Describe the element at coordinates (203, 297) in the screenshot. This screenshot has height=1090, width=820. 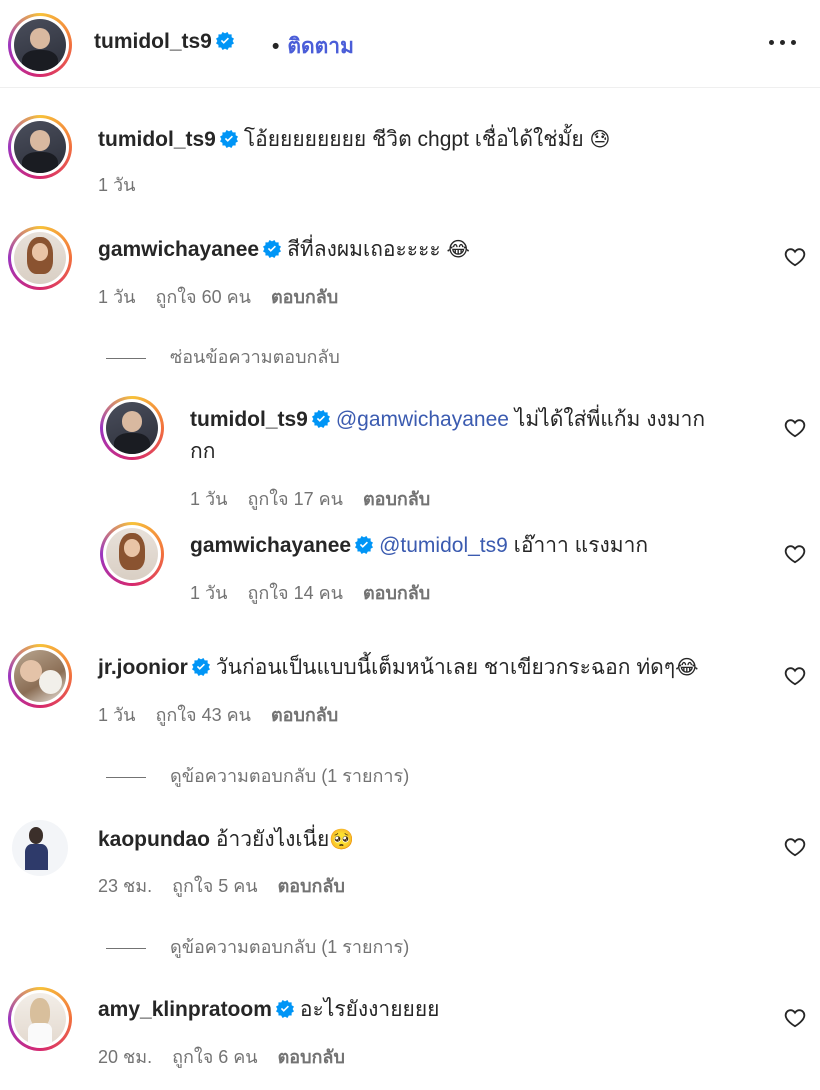
I see `comment-likes: ถูกใจ 60 คน` at that location.